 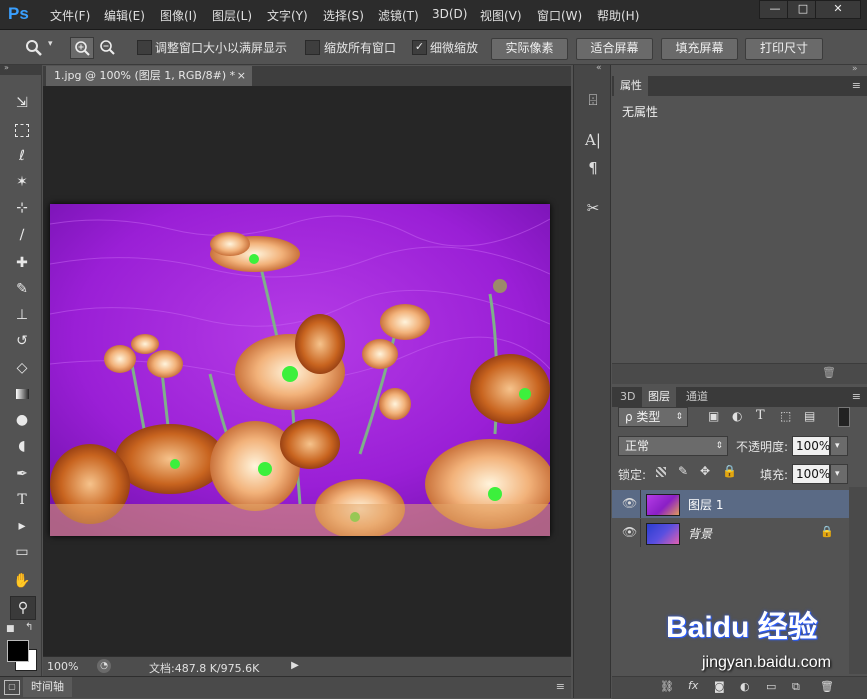 What do you see at coordinates (631, 86) in the screenshot?
I see `tab-properties: 属性` at bounding box center [631, 86].